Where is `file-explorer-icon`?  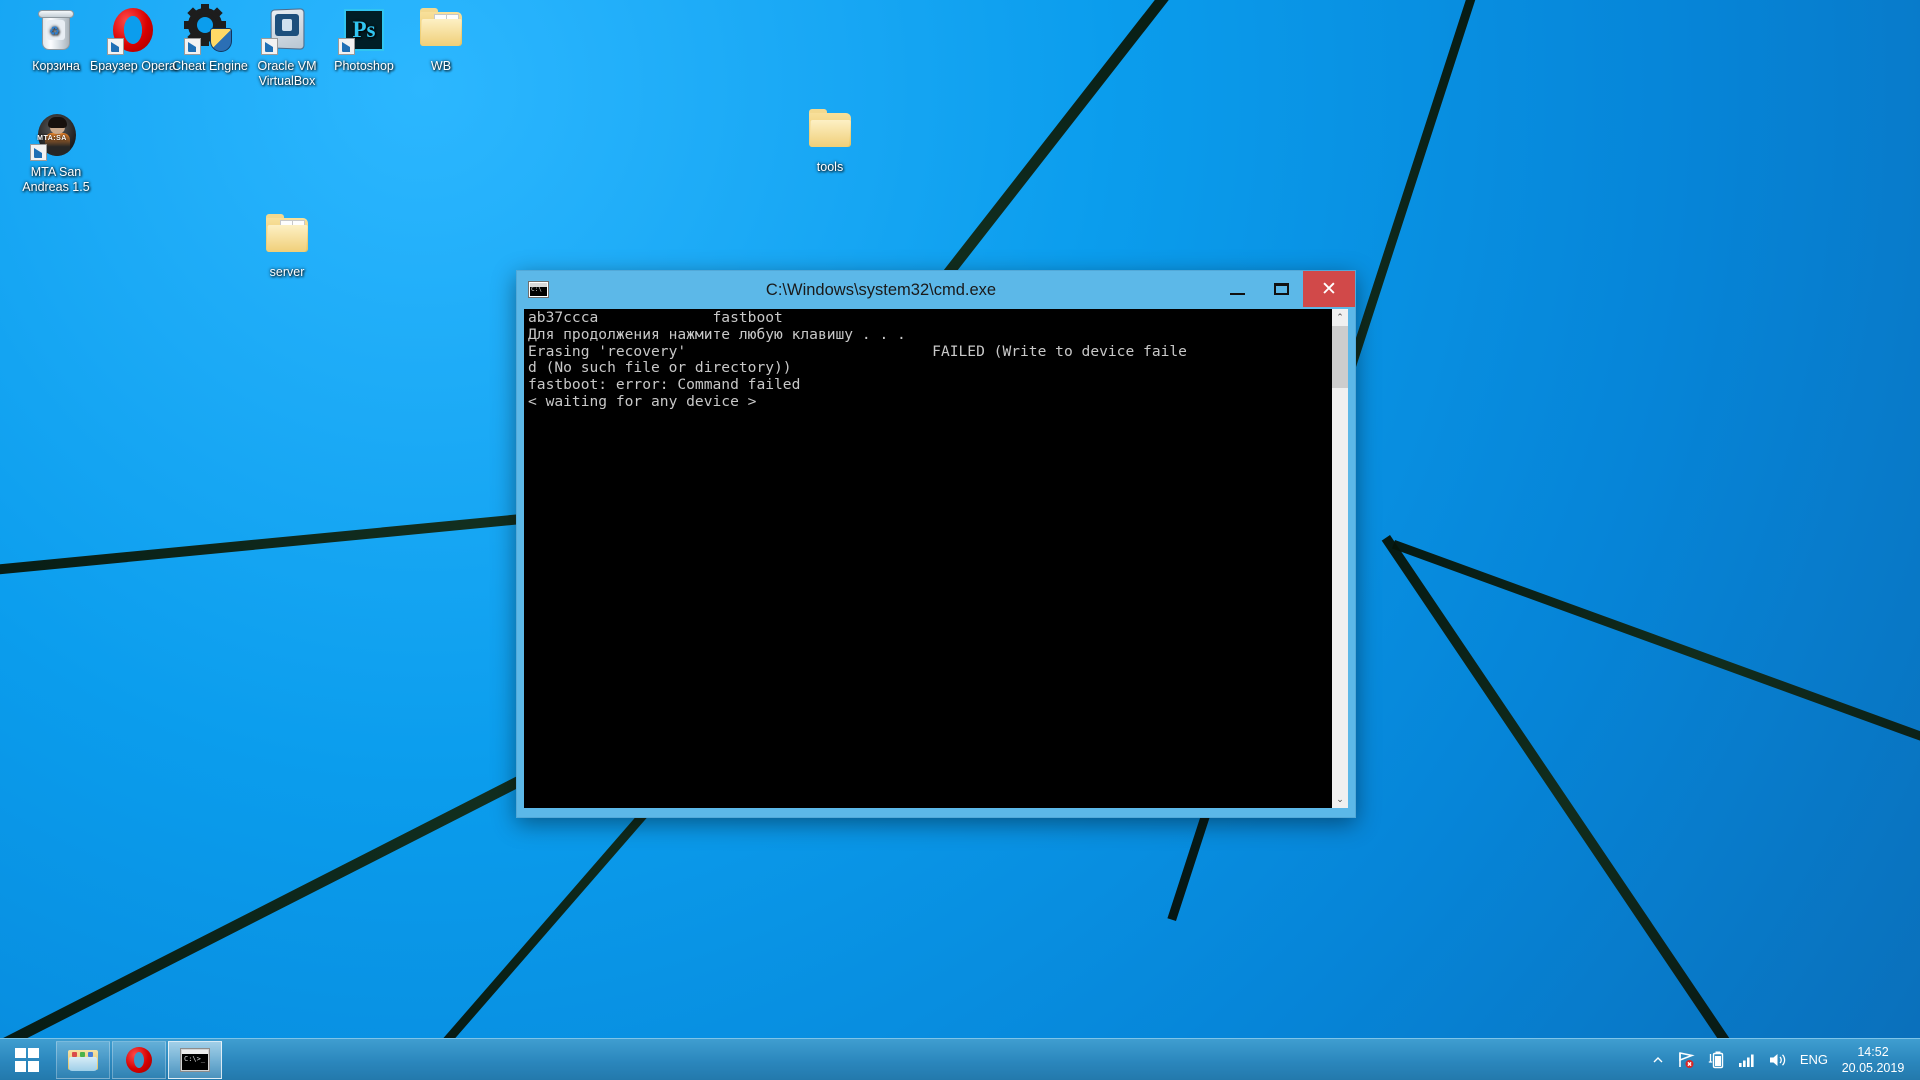 file-explorer-icon is located at coordinates (83, 1060).